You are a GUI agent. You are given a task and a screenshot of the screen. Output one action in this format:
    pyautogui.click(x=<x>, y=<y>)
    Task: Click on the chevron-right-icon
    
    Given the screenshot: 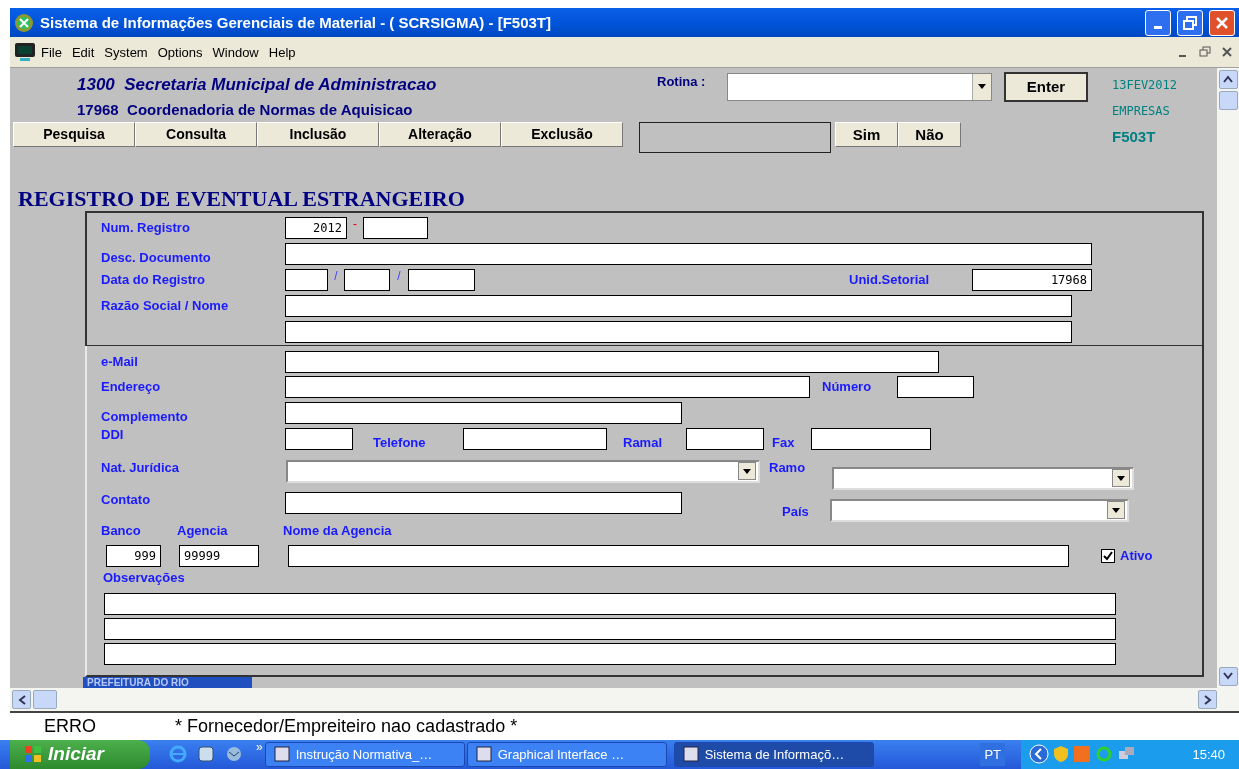 What is the action you would take?
    pyautogui.click(x=1207, y=699)
    